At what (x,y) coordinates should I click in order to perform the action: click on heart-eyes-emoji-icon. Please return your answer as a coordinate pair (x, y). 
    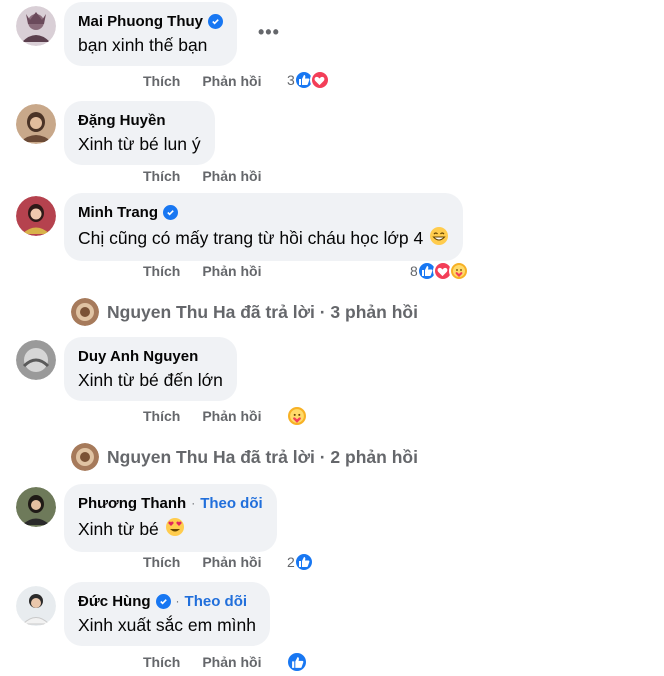
    Looking at the image, I should click on (175, 529).